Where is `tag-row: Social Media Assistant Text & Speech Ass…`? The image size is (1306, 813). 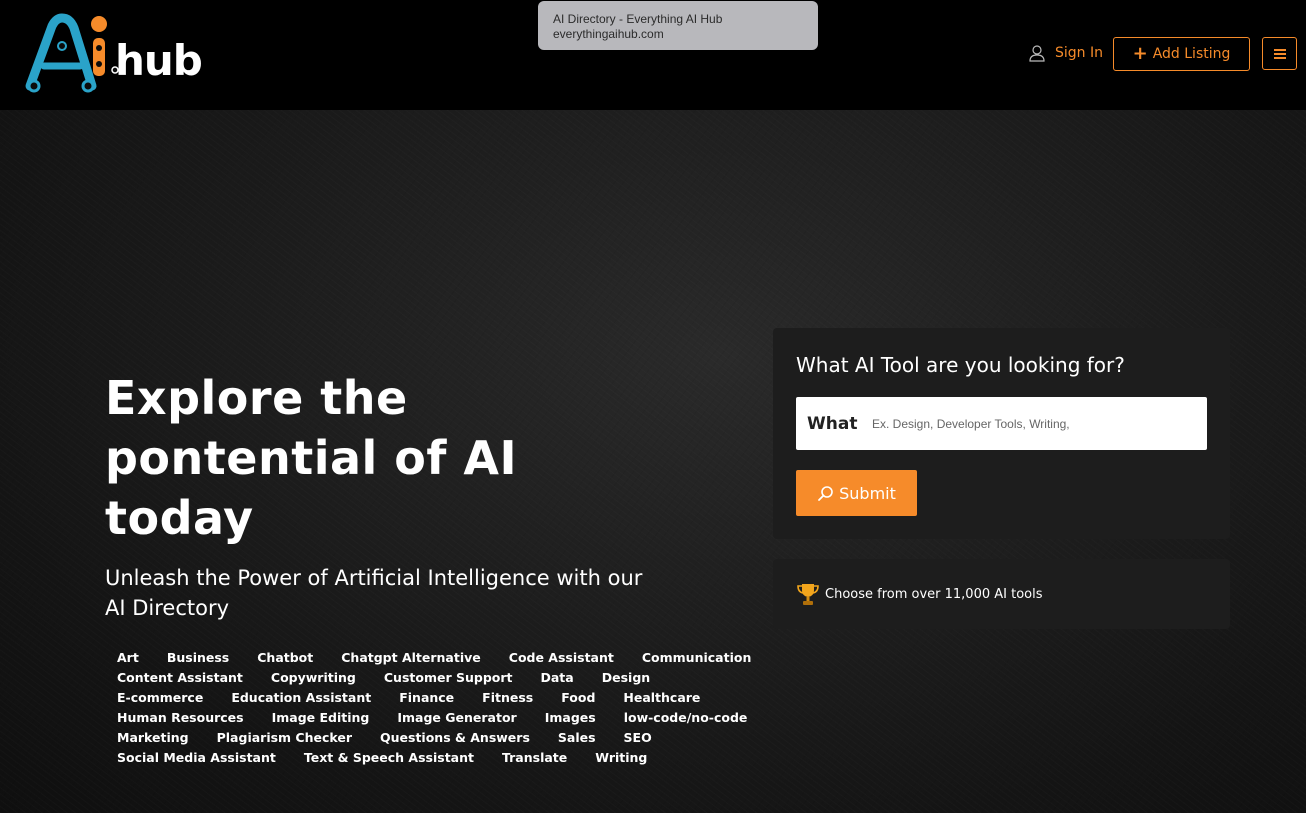
tag-row: Social Media Assistant Text & Speech Ass… is located at coordinates (425, 757).